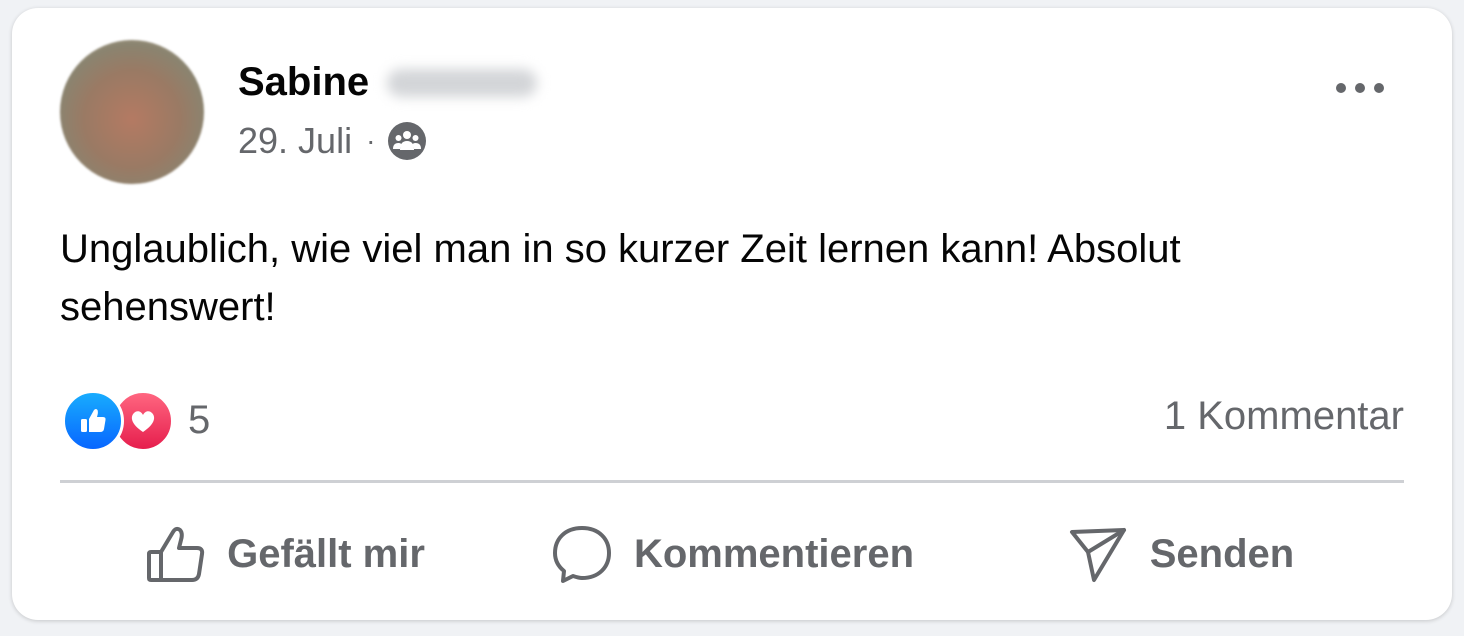  I want to click on comment-bubble-icon, so click(581, 554).